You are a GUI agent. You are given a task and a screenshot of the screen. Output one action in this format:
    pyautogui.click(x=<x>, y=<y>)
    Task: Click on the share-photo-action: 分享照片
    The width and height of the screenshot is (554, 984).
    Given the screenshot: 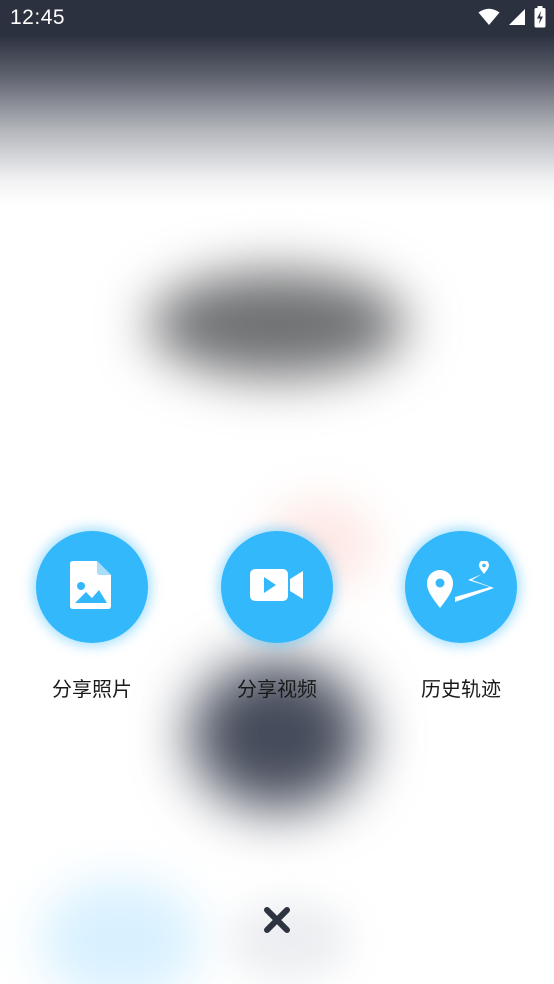 What is the action you would take?
    pyautogui.click(x=92, y=616)
    